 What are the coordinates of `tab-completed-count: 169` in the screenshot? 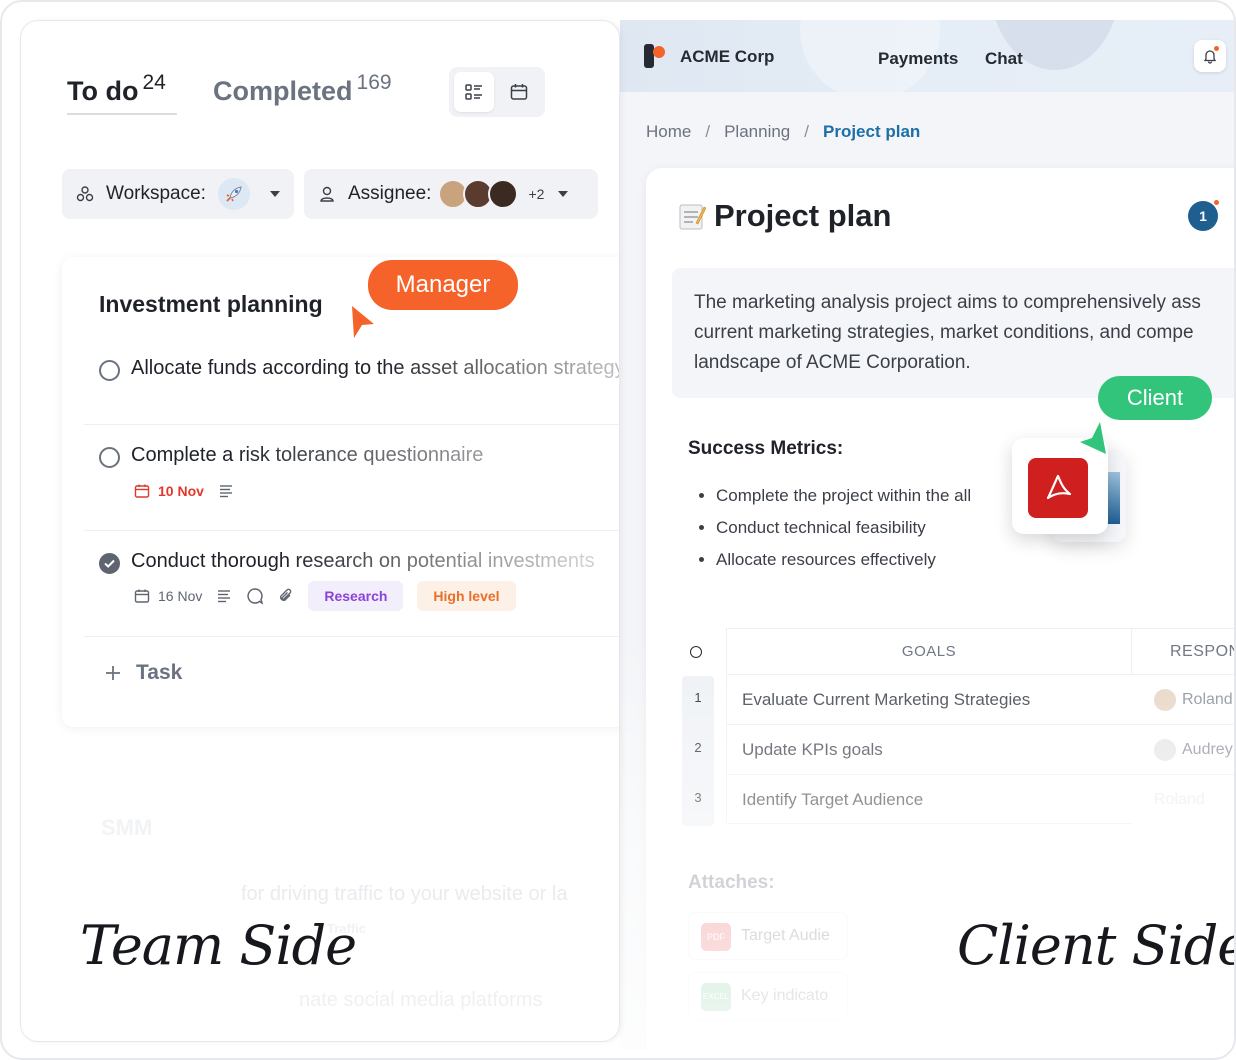 It's located at (374, 82).